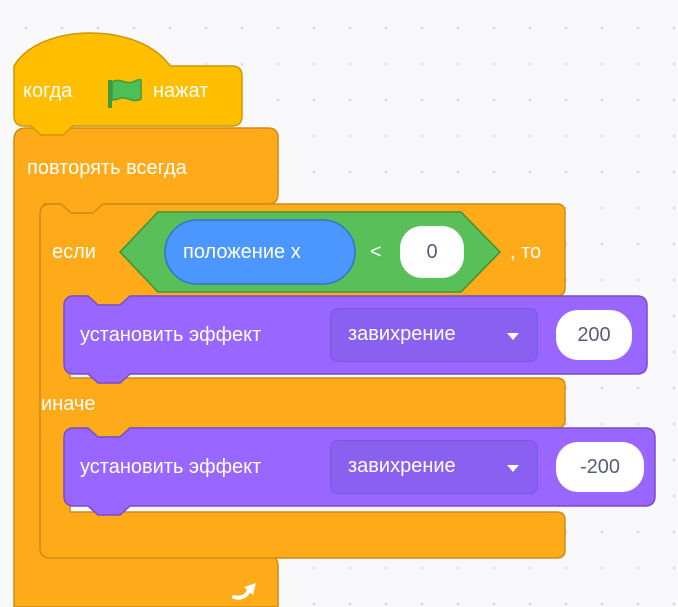  I want to click on comparison-value-field: 0, so click(432, 252).